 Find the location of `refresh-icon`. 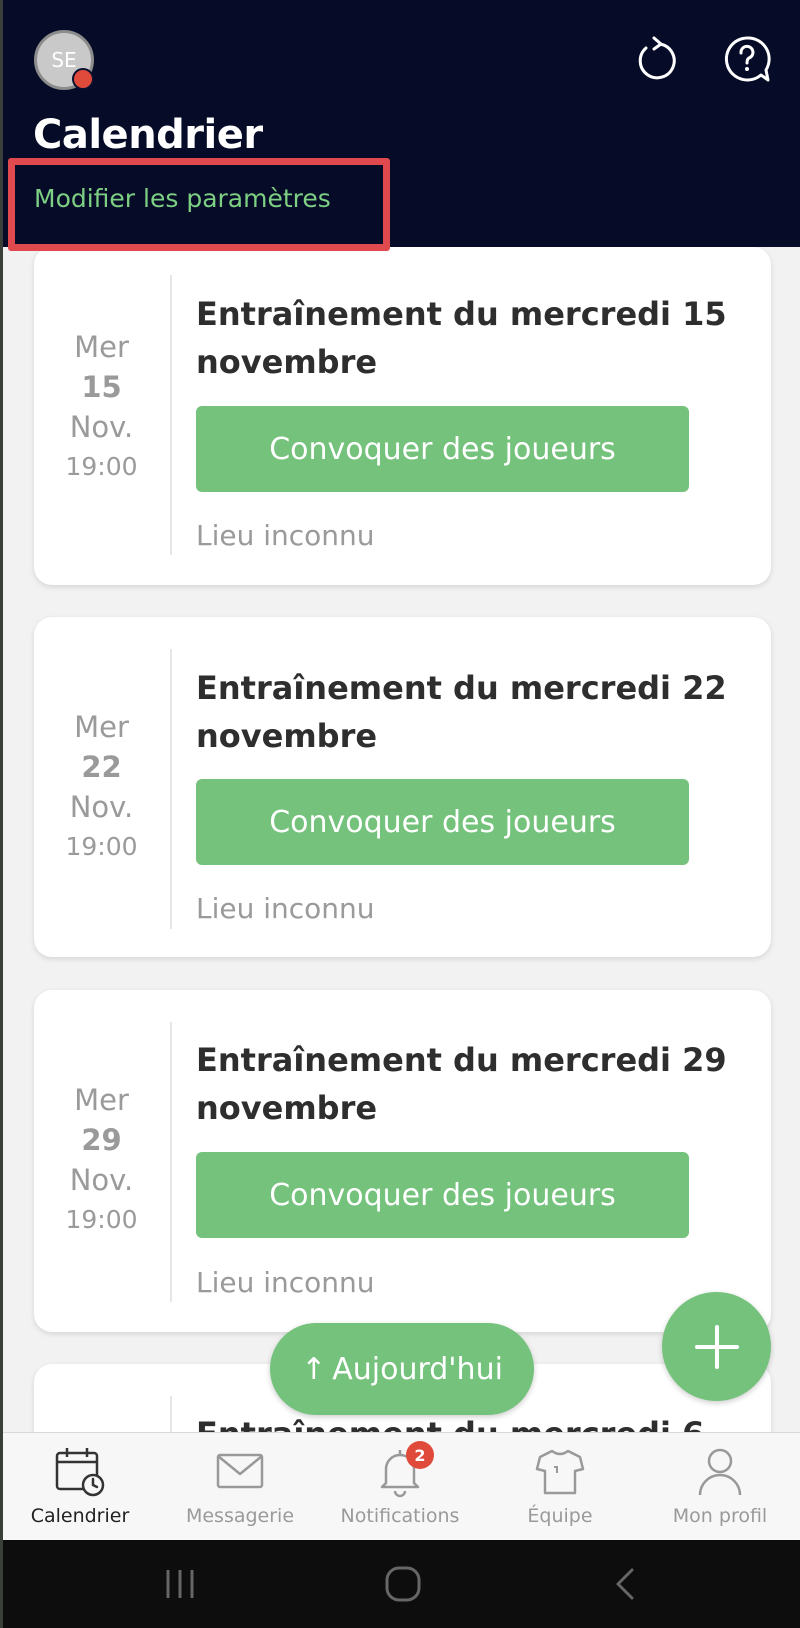

refresh-icon is located at coordinates (655, 59).